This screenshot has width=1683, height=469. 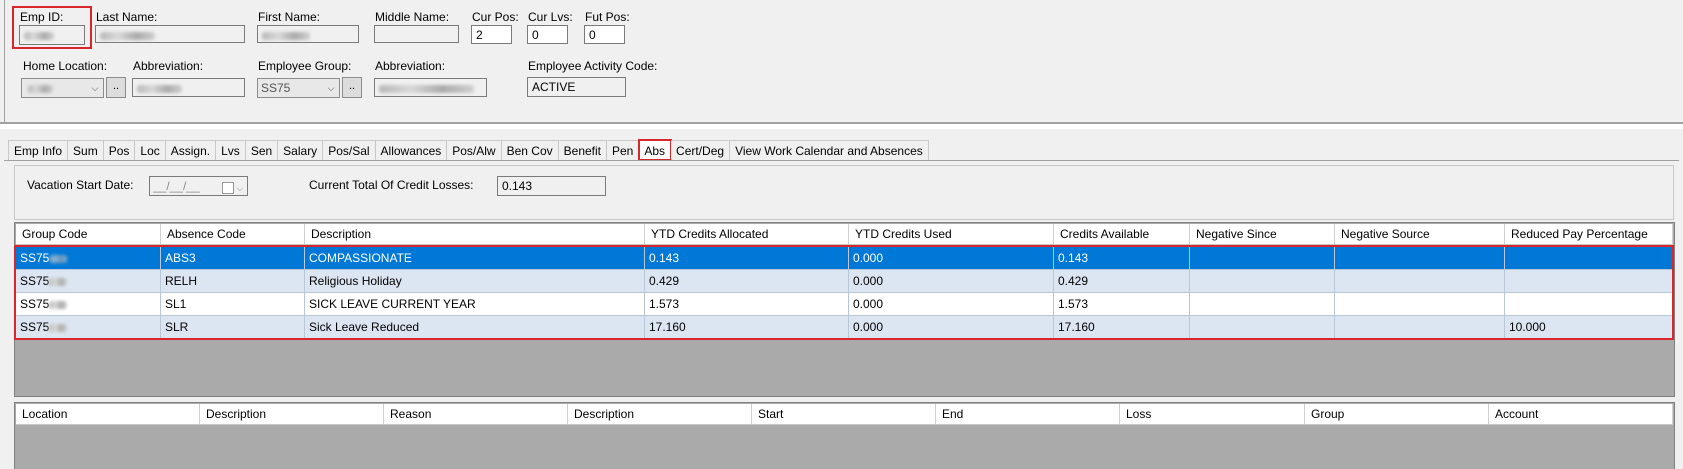 I want to click on tab-allowances: Allowances, so click(x=411, y=150).